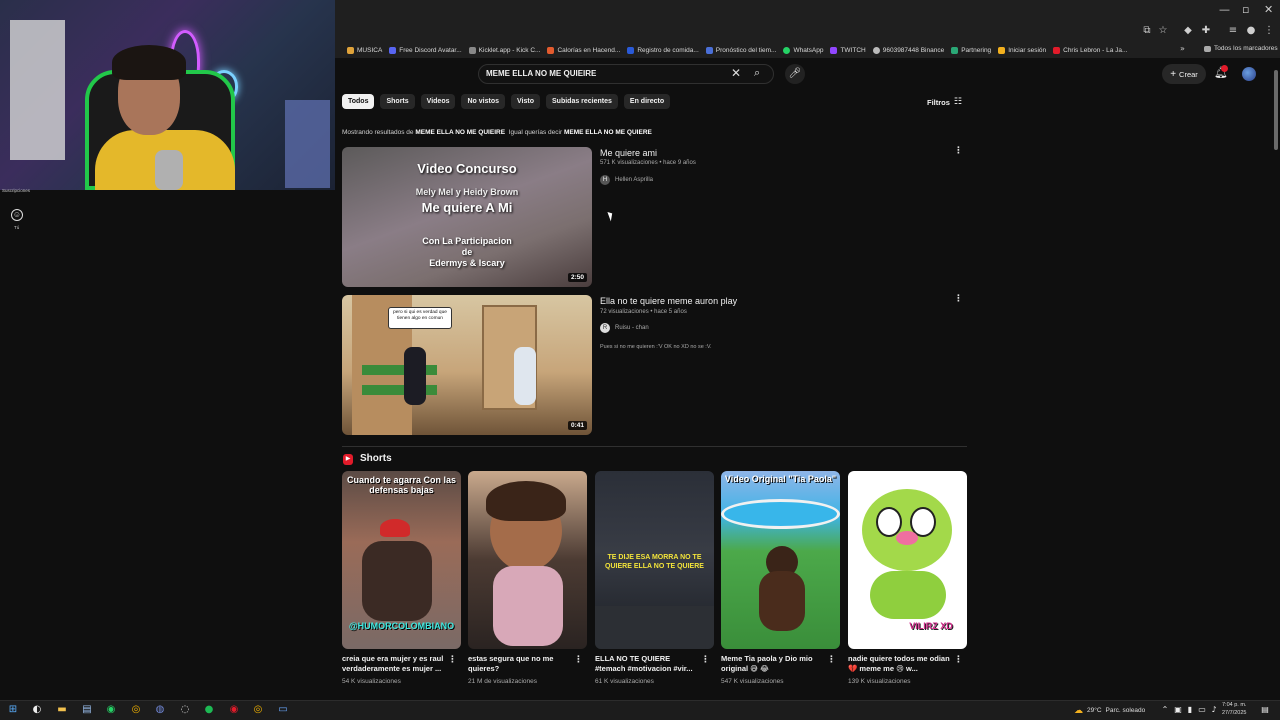 The image size is (1280, 720). What do you see at coordinates (258, 710) in the screenshot?
I see `chrome-active-icon: ◎` at bounding box center [258, 710].